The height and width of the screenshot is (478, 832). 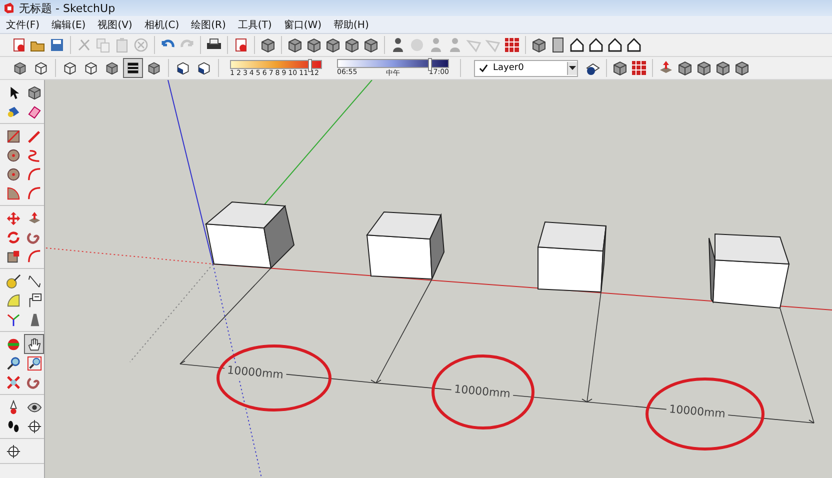 I want to click on door-icon, so click(x=558, y=45).